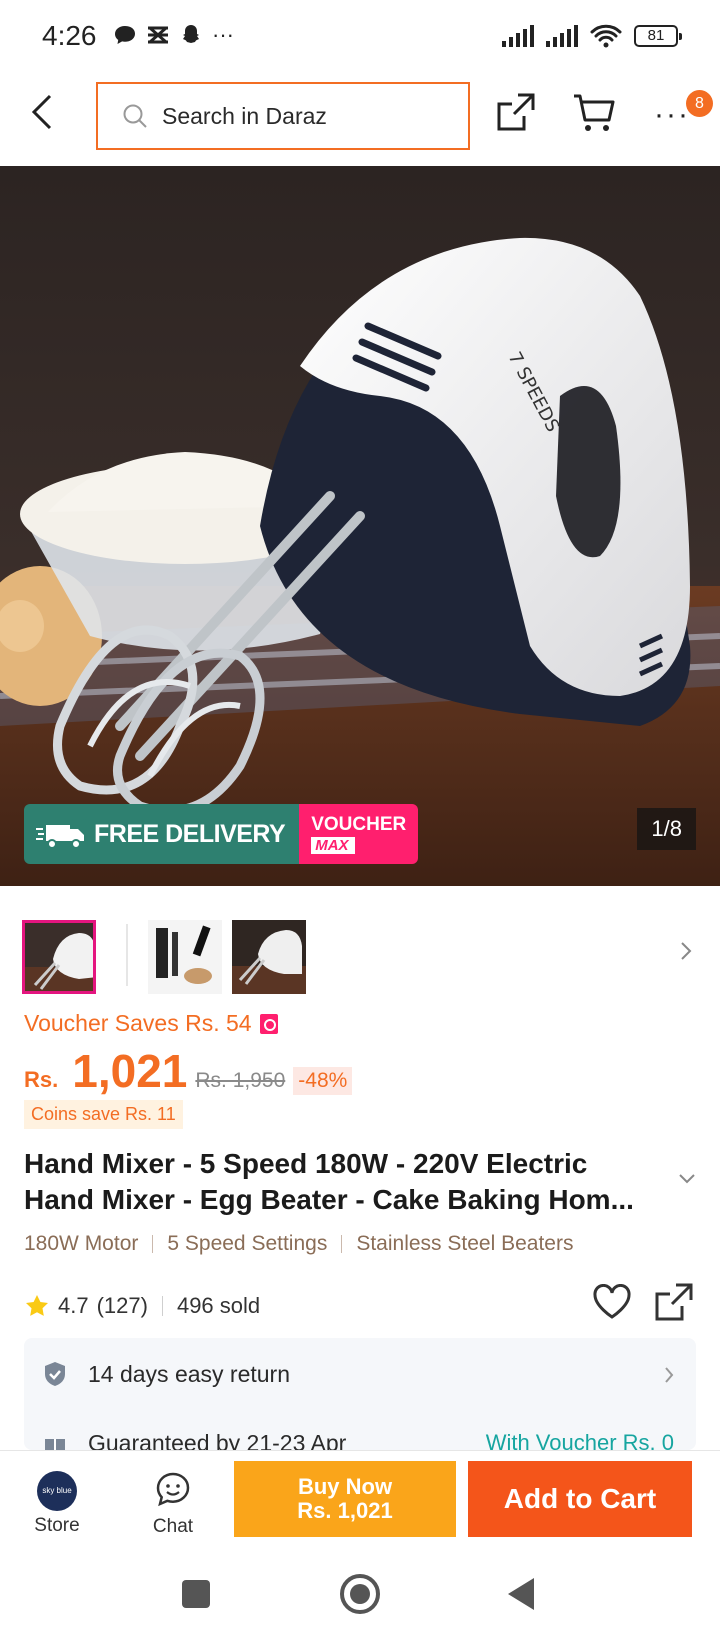  I want to click on status-bar: 4:26 ··· 81, so click(360, 39).